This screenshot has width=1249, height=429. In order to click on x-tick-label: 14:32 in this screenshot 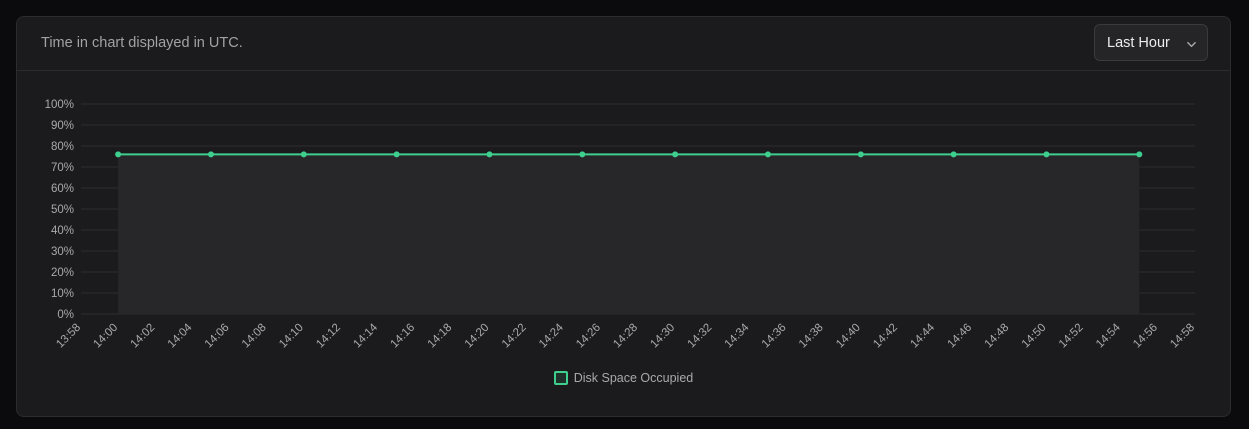, I will do `click(700, 336)`.